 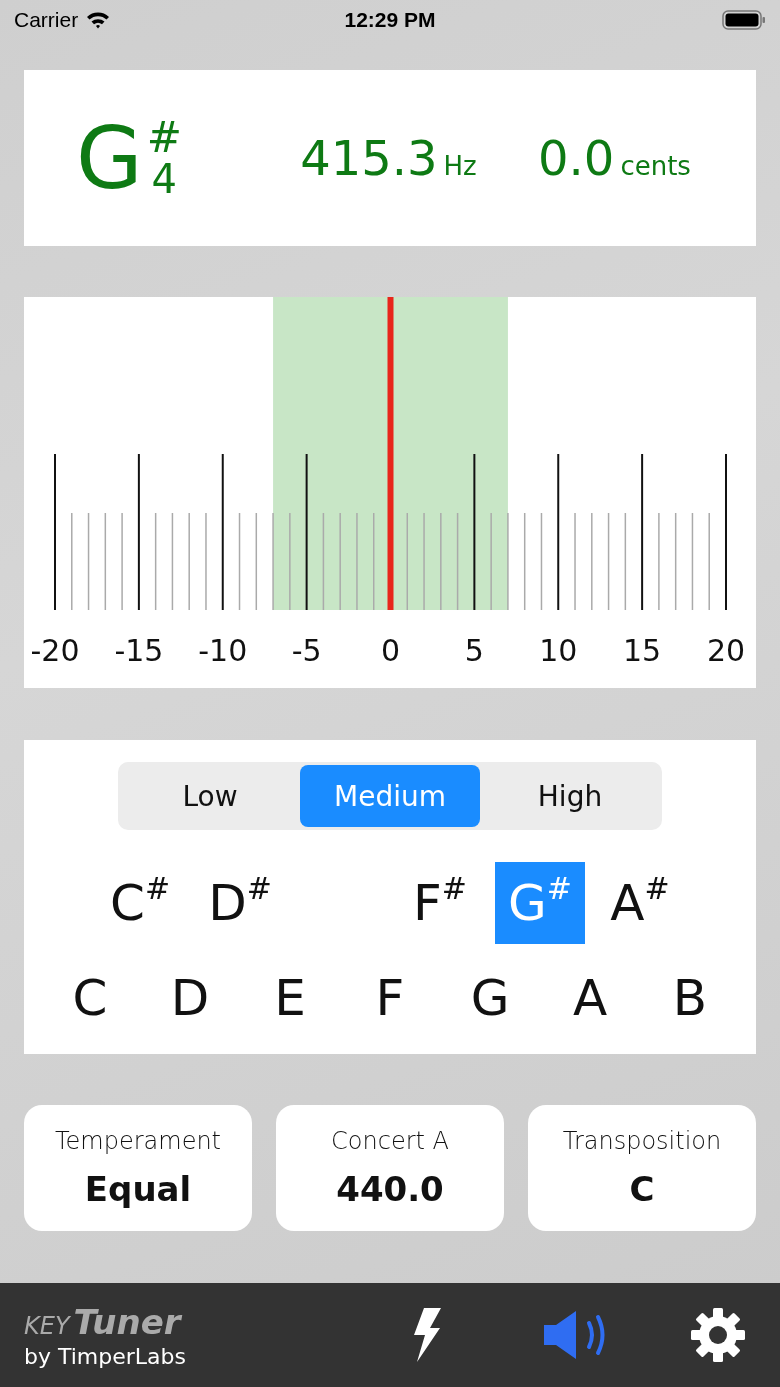 I want to click on note-key: A, so click(x=590, y=998).